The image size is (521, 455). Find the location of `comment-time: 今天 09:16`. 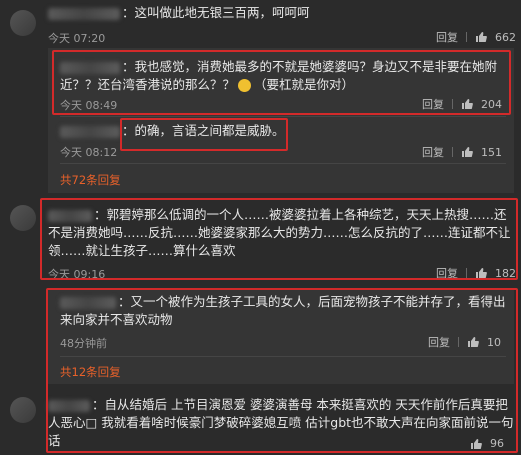

comment-time: 今天 09:16 is located at coordinates (77, 274).